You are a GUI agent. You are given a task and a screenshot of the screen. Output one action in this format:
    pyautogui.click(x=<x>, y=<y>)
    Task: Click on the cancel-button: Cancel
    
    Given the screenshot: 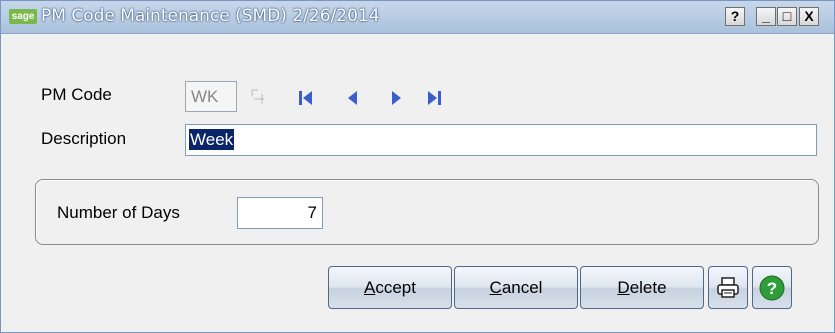 What is the action you would take?
    pyautogui.click(x=516, y=287)
    